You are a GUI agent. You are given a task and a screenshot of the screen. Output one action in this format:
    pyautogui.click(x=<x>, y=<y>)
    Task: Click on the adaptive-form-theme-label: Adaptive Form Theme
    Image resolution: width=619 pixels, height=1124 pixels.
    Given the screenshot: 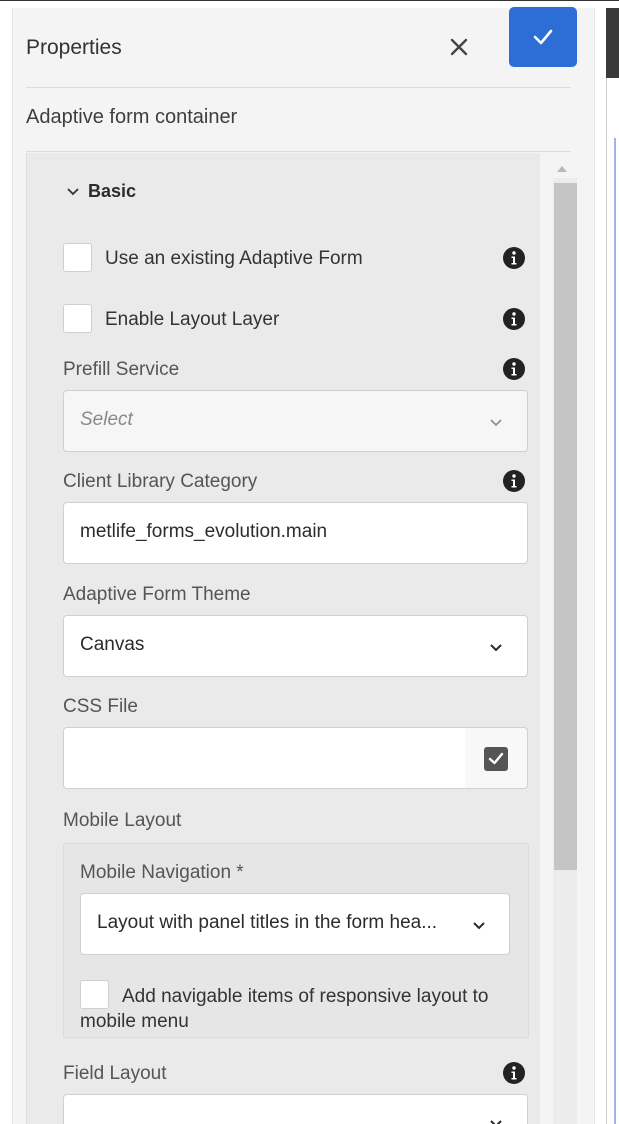 What is the action you would take?
    pyautogui.click(x=157, y=594)
    